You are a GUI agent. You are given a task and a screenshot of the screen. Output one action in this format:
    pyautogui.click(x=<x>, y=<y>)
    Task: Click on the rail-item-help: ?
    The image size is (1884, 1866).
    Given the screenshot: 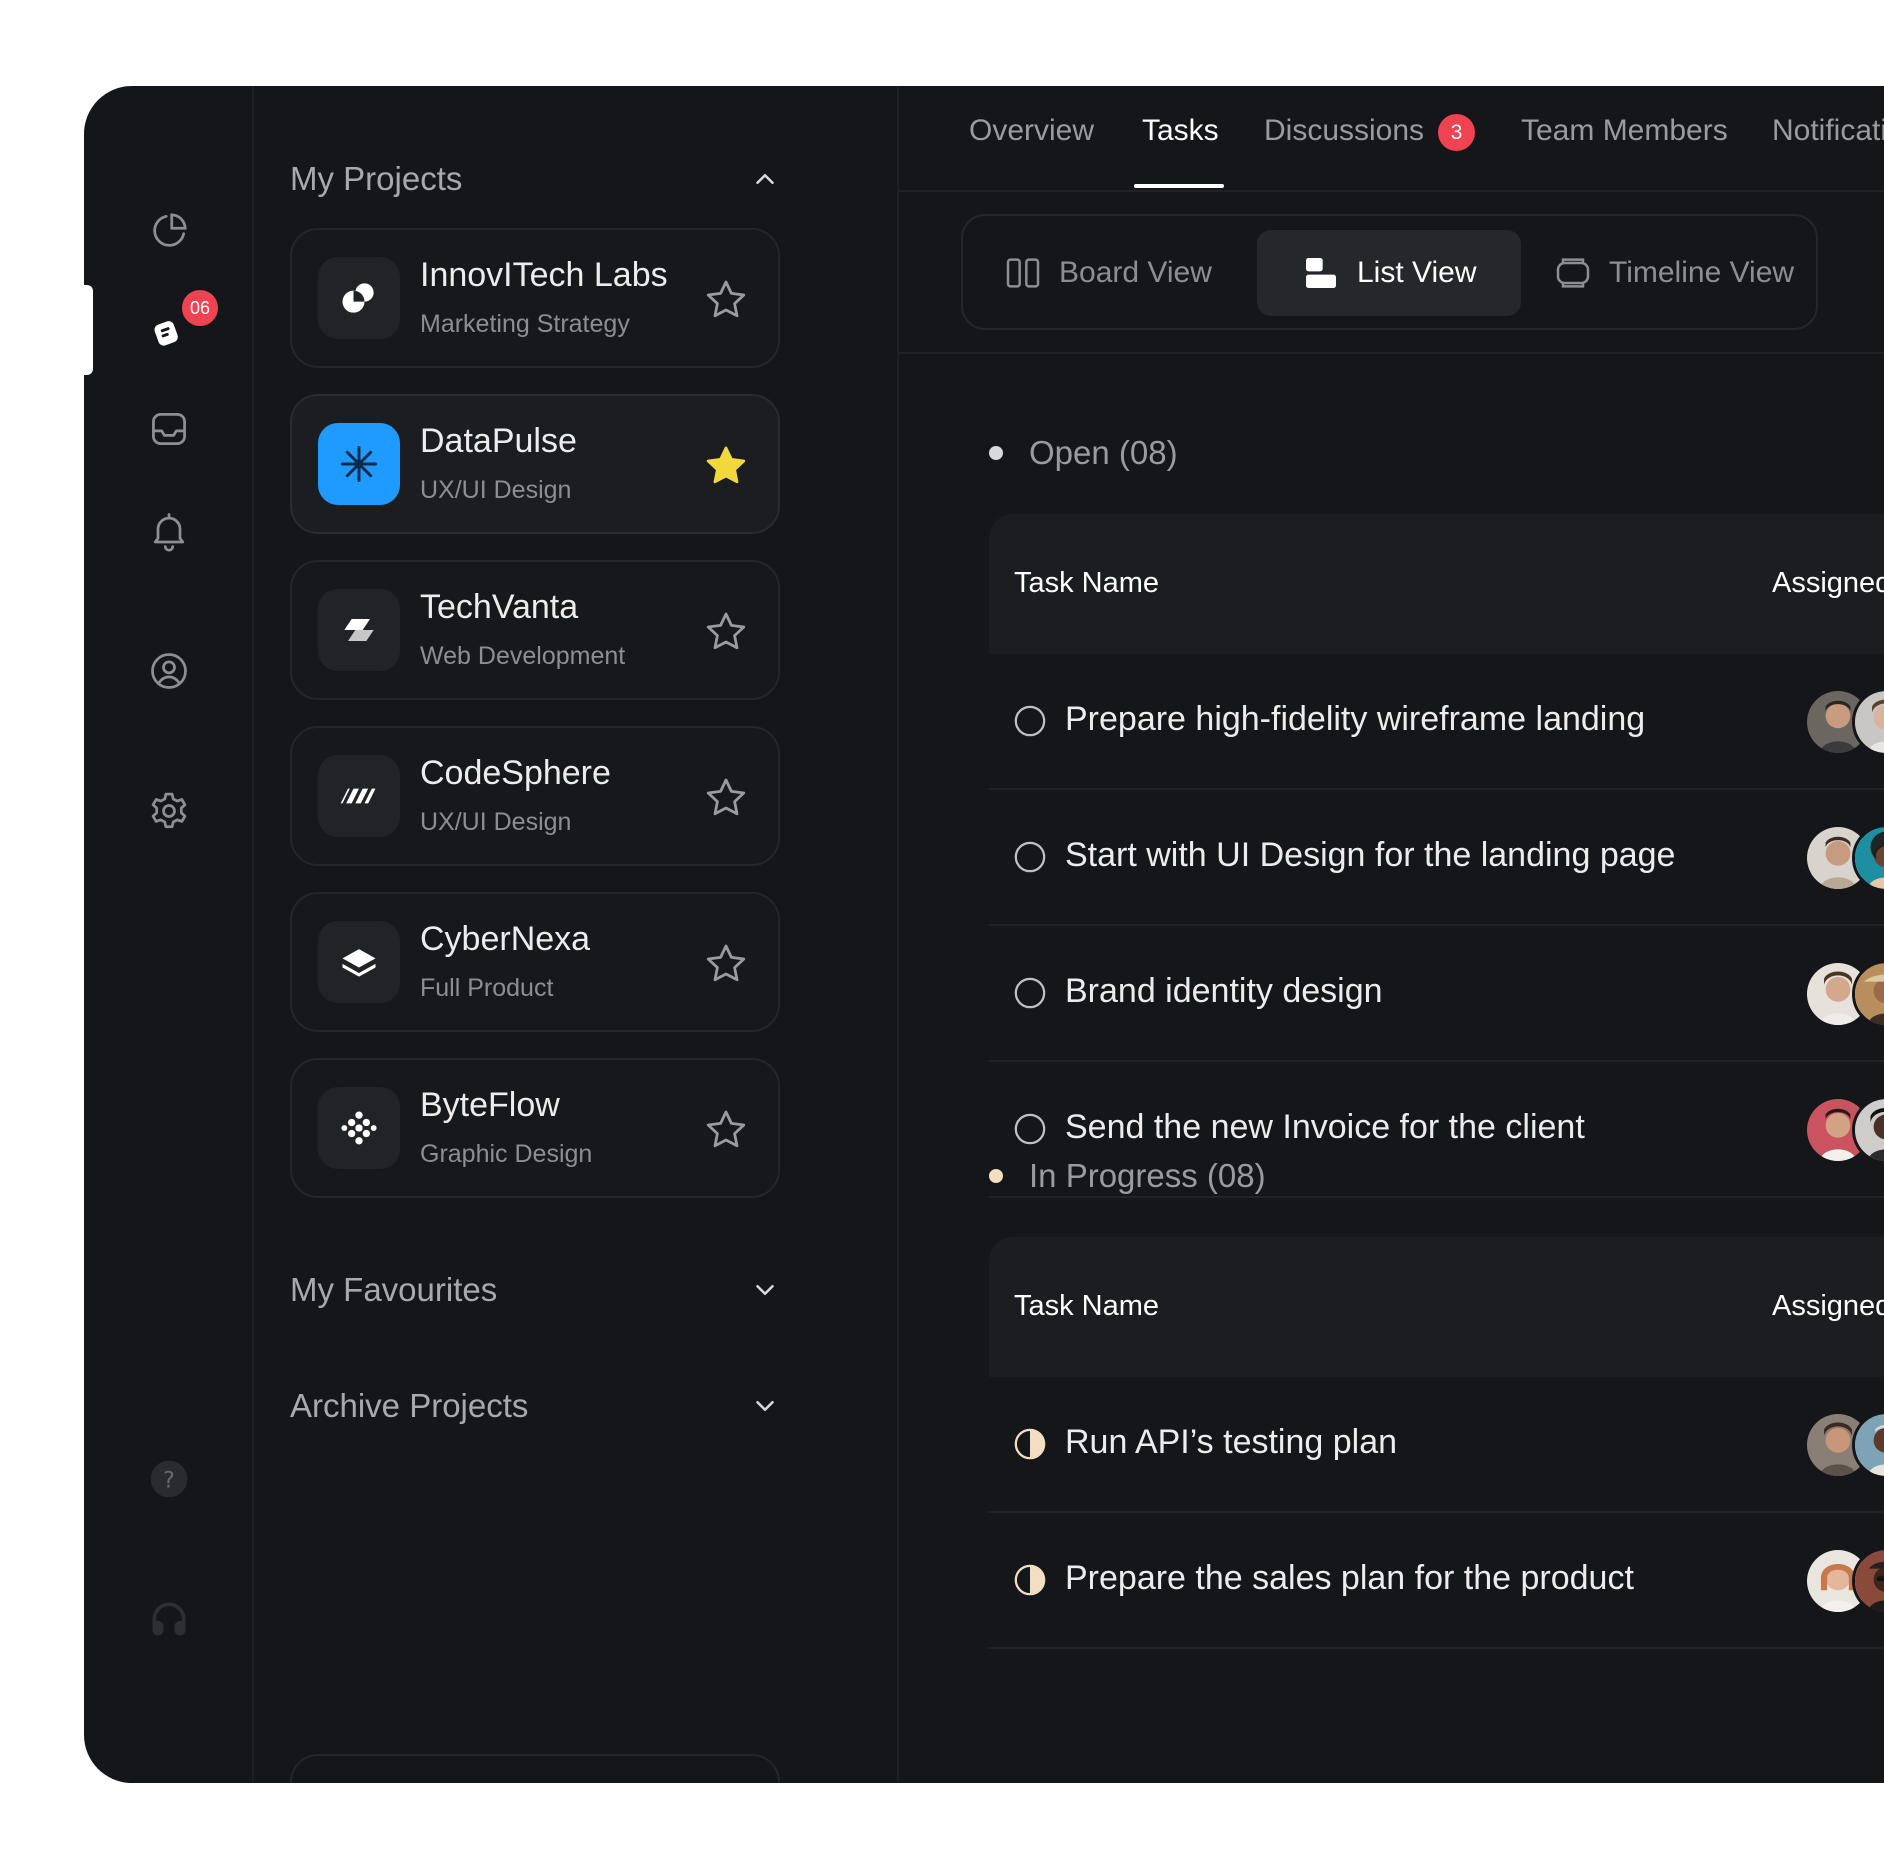 What is the action you would take?
    pyautogui.click(x=169, y=1479)
    